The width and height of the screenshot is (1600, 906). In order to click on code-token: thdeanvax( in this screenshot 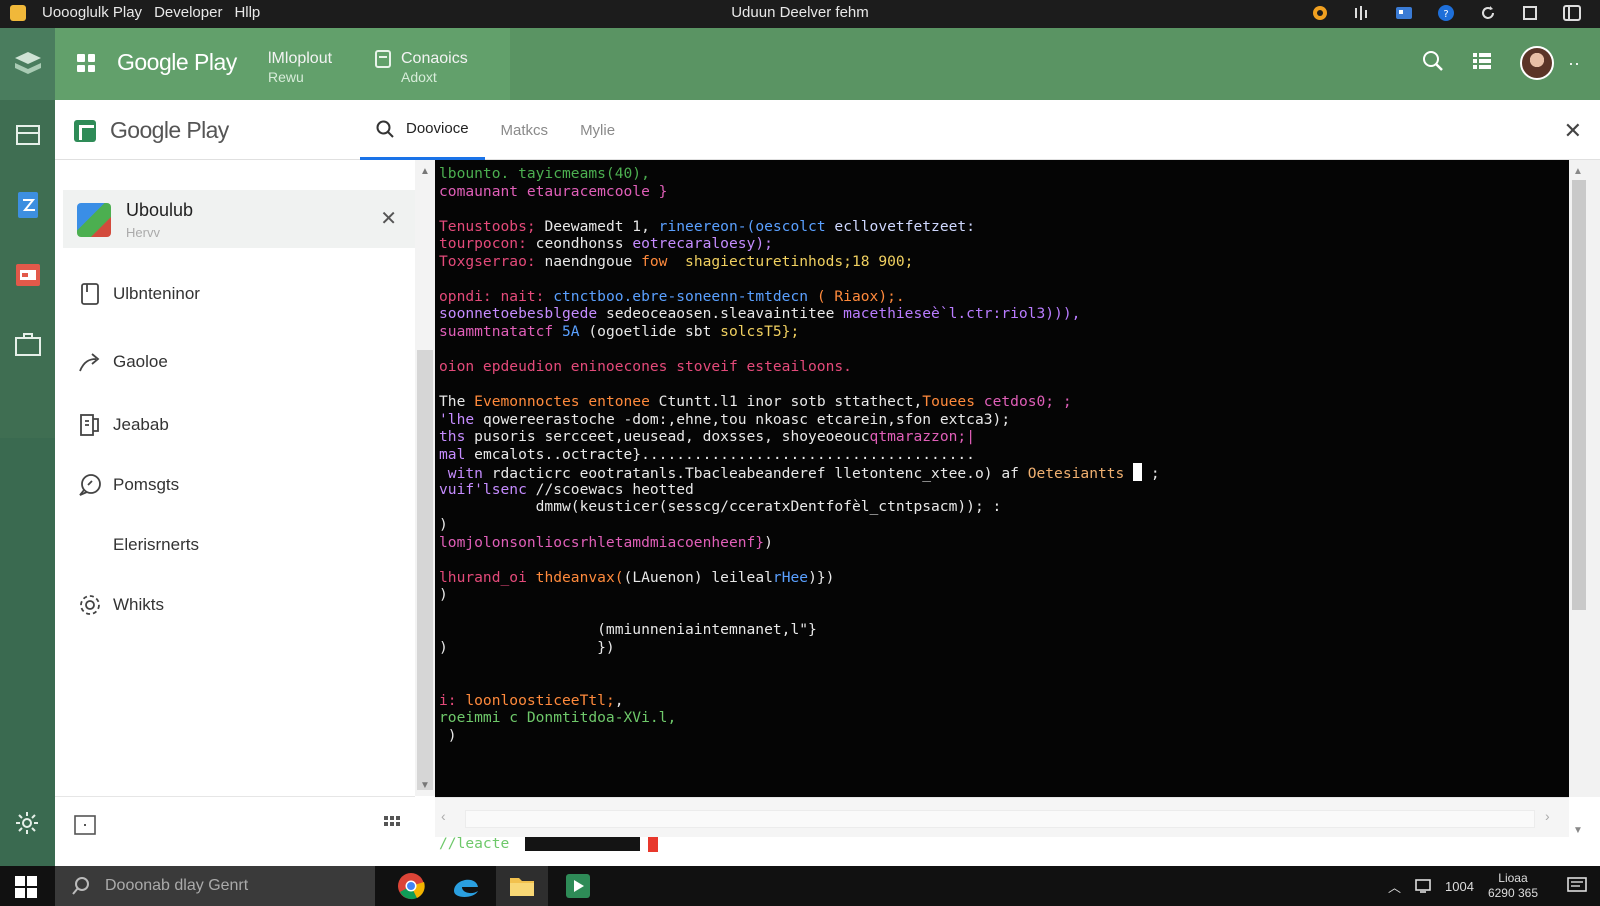, I will do `click(579, 577)`.